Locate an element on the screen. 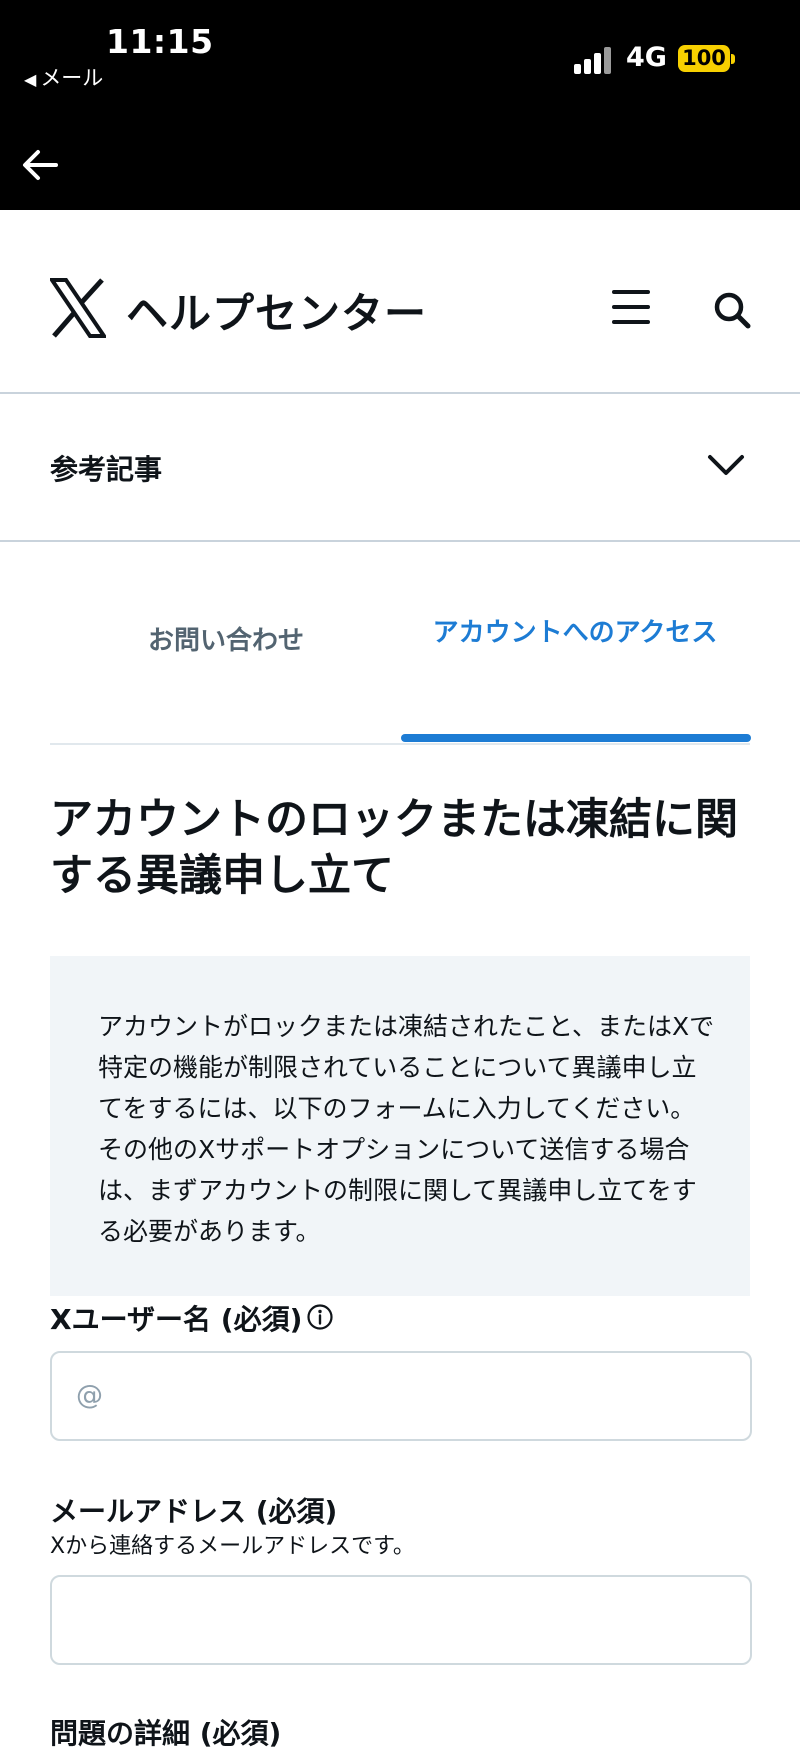 The image size is (800, 1752). battery-icon: 100 is located at coordinates (704, 58).